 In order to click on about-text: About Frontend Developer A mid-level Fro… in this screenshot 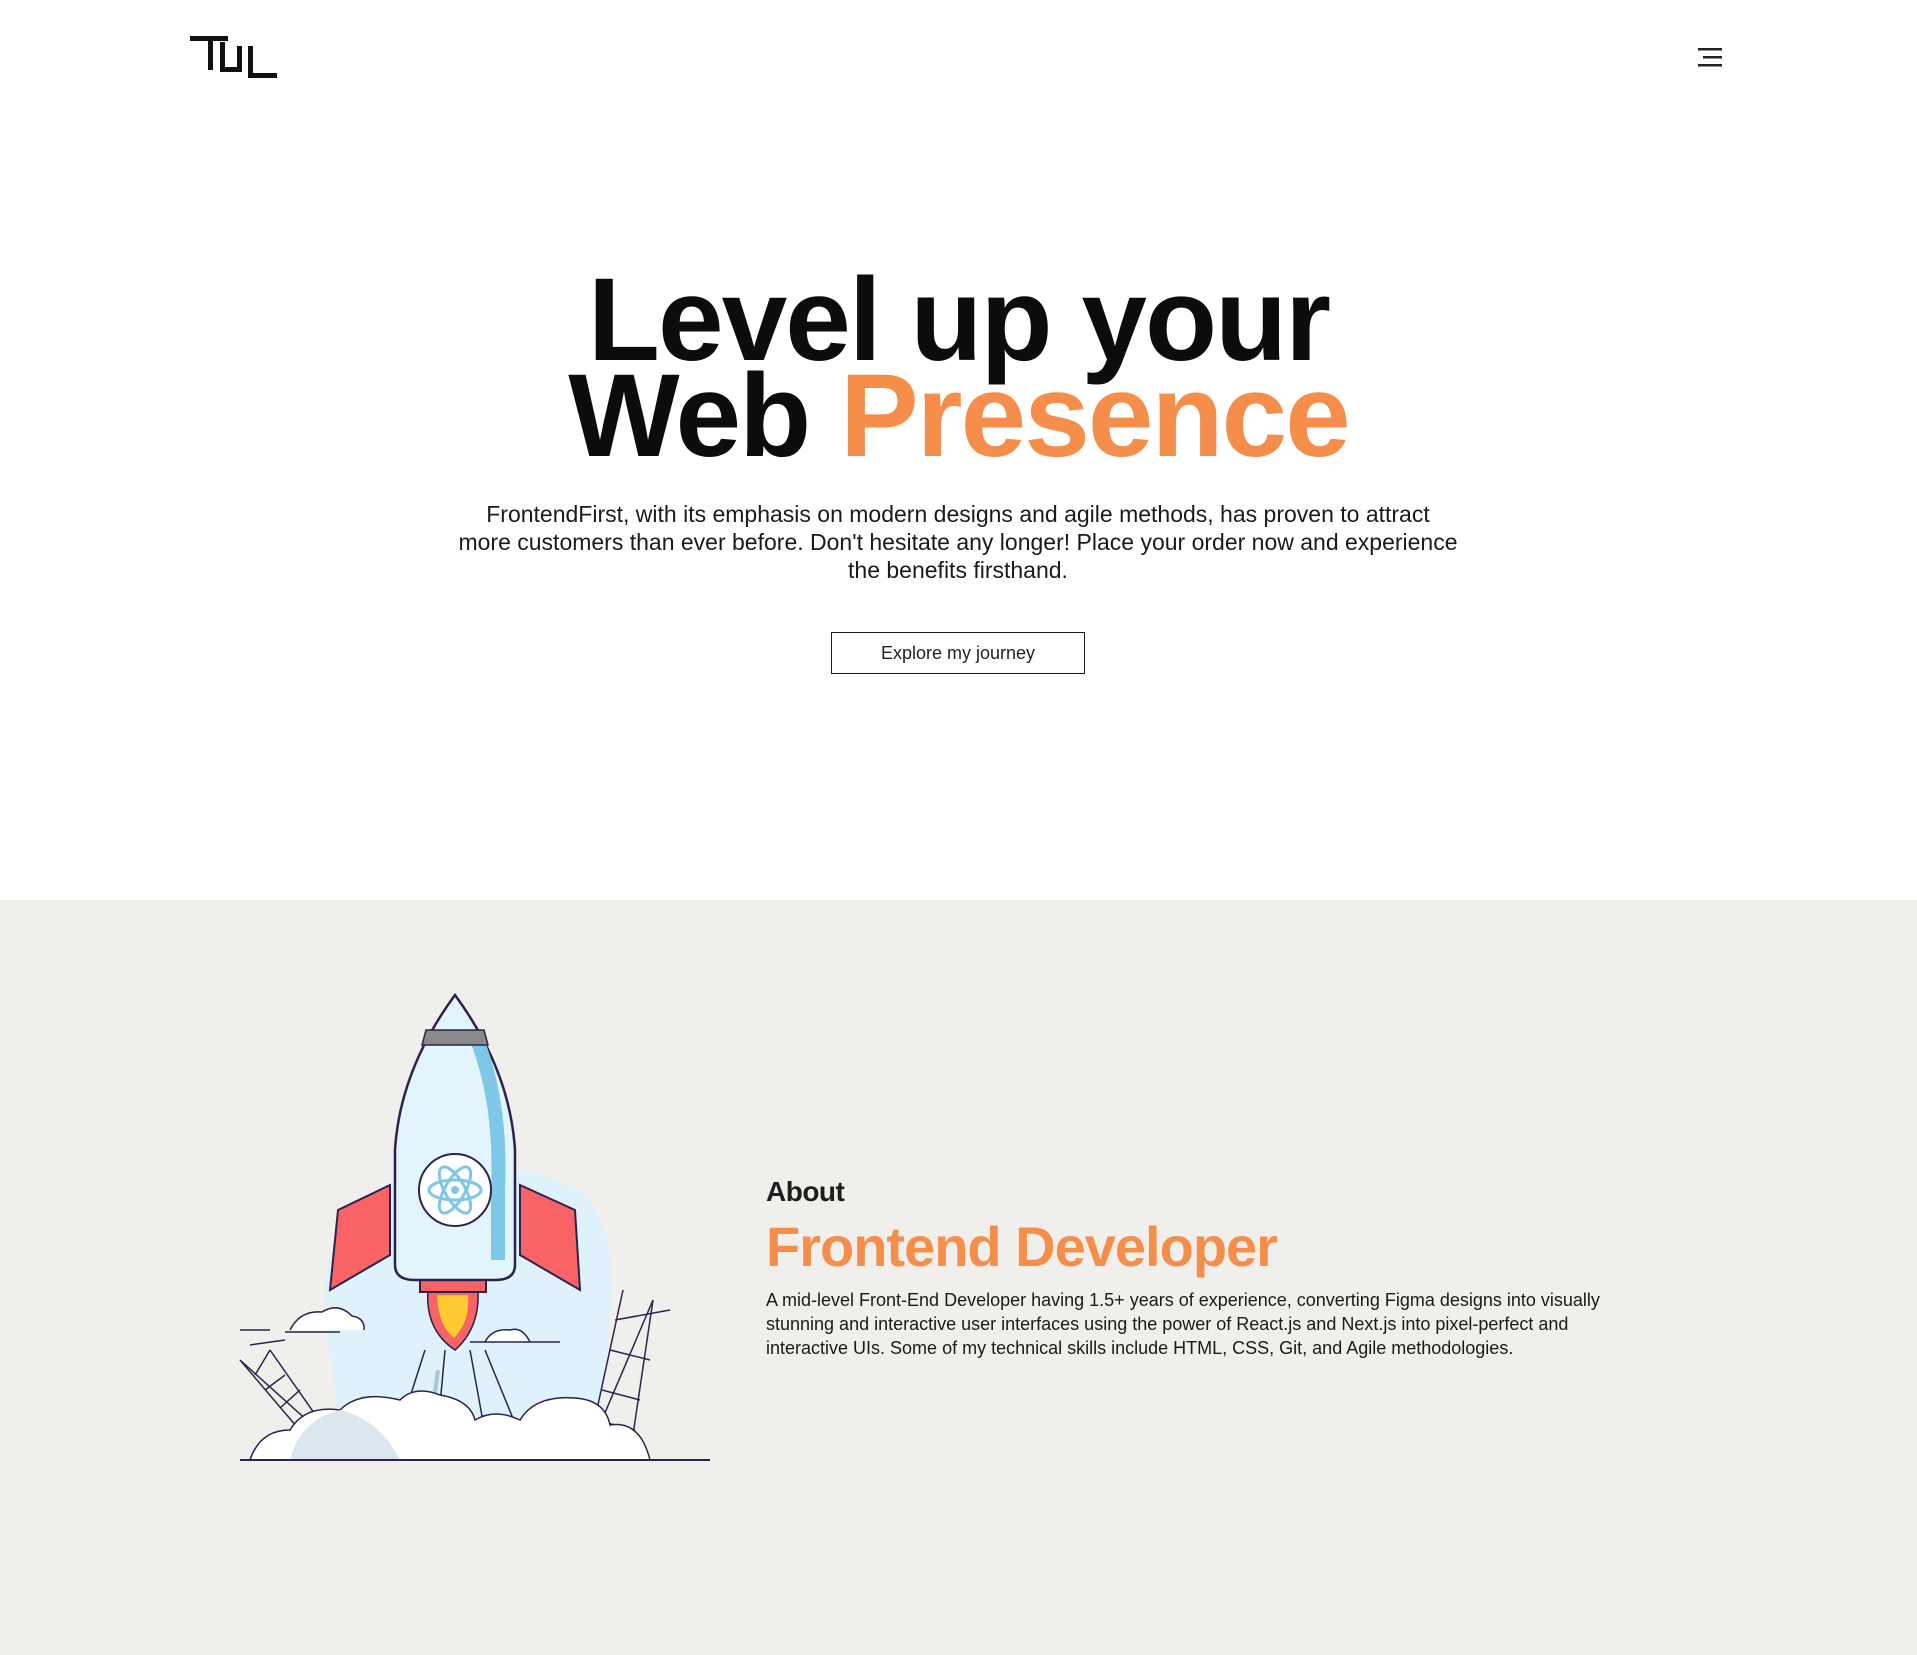, I will do `click(1206, 1268)`.